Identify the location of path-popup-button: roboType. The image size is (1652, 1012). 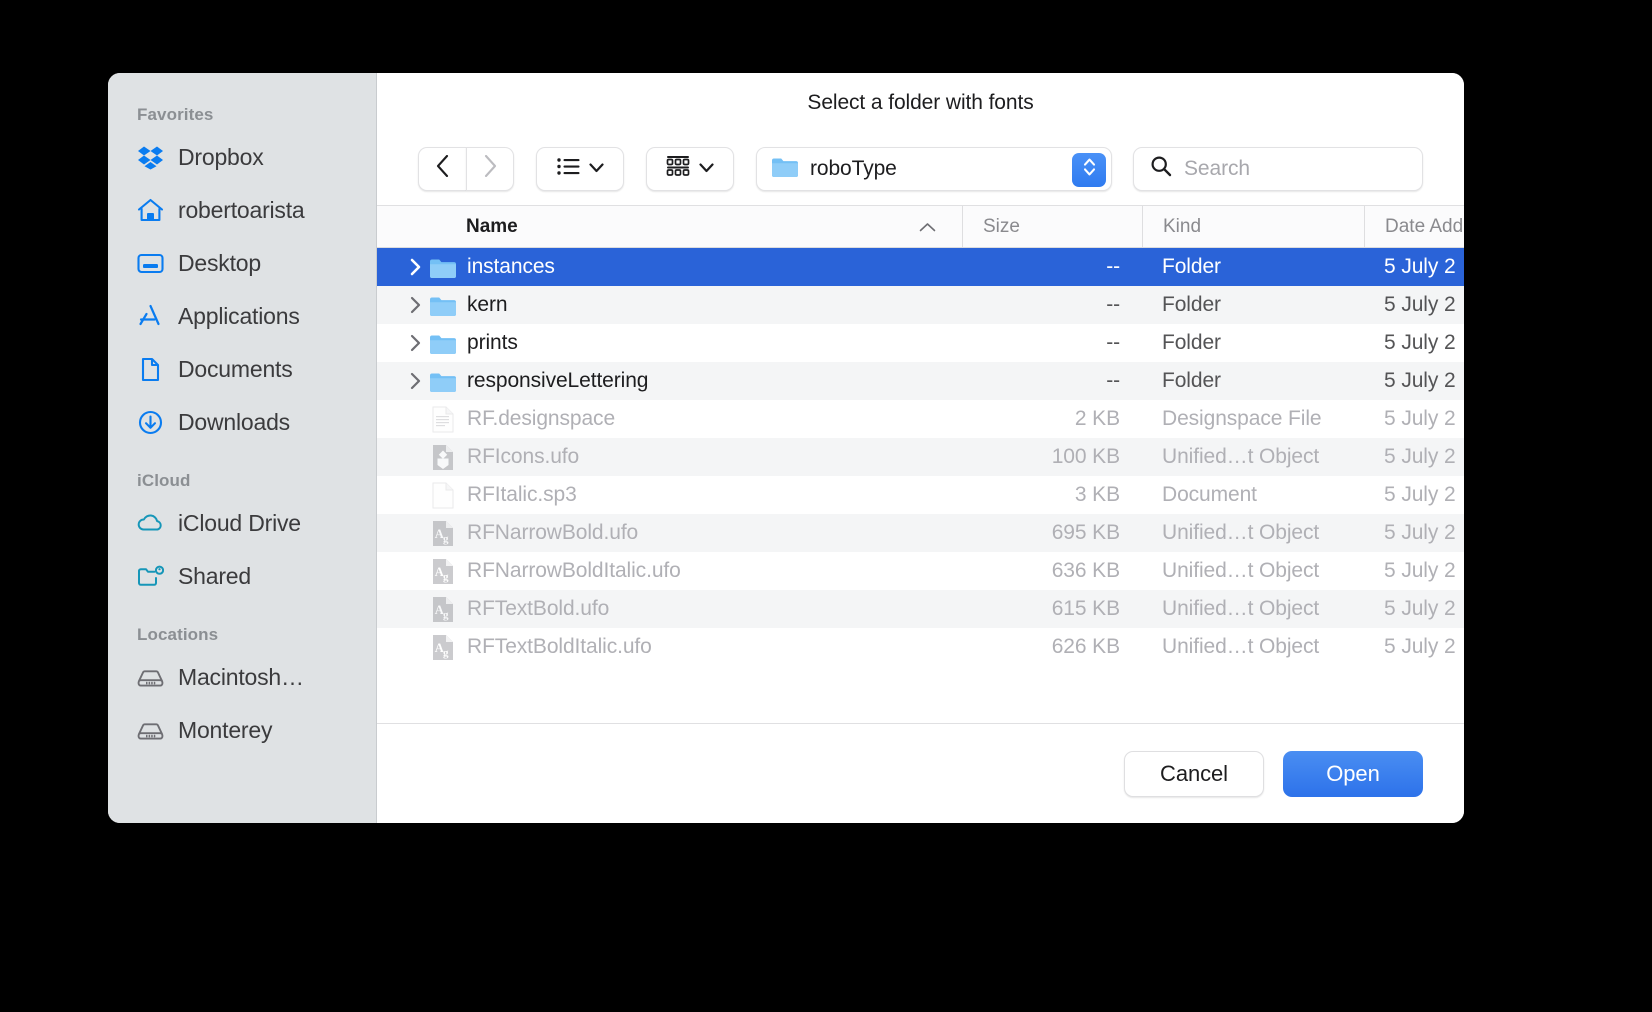
(934, 168).